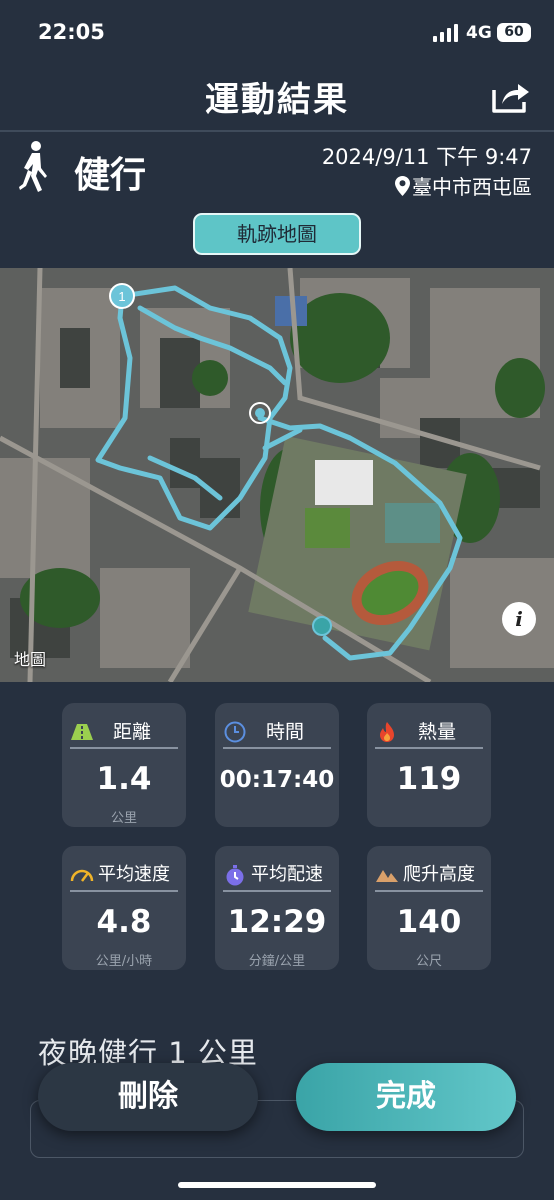  Describe the element at coordinates (479, 33) in the screenshot. I see `network-label: 4G` at that location.